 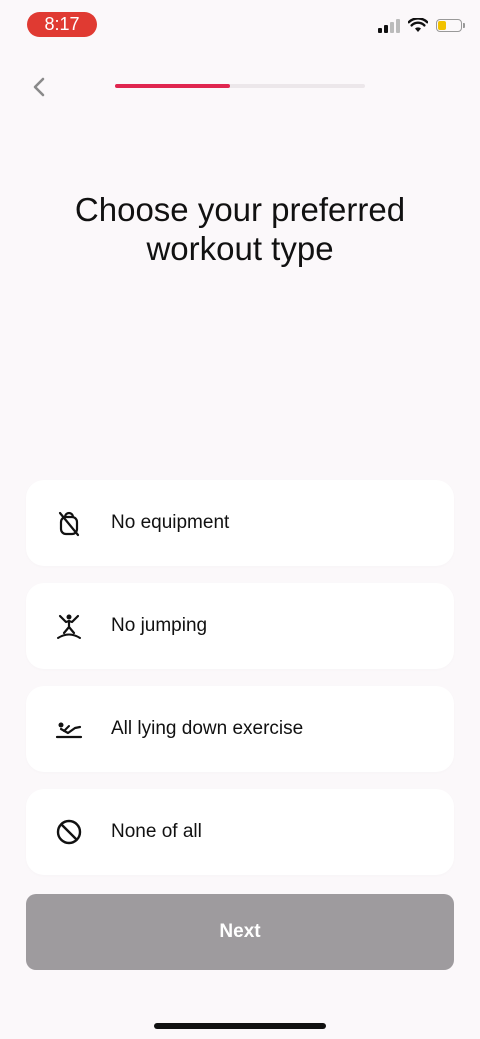 What do you see at coordinates (156, 831) in the screenshot?
I see `option-label: None of all` at bounding box center [156, 831].